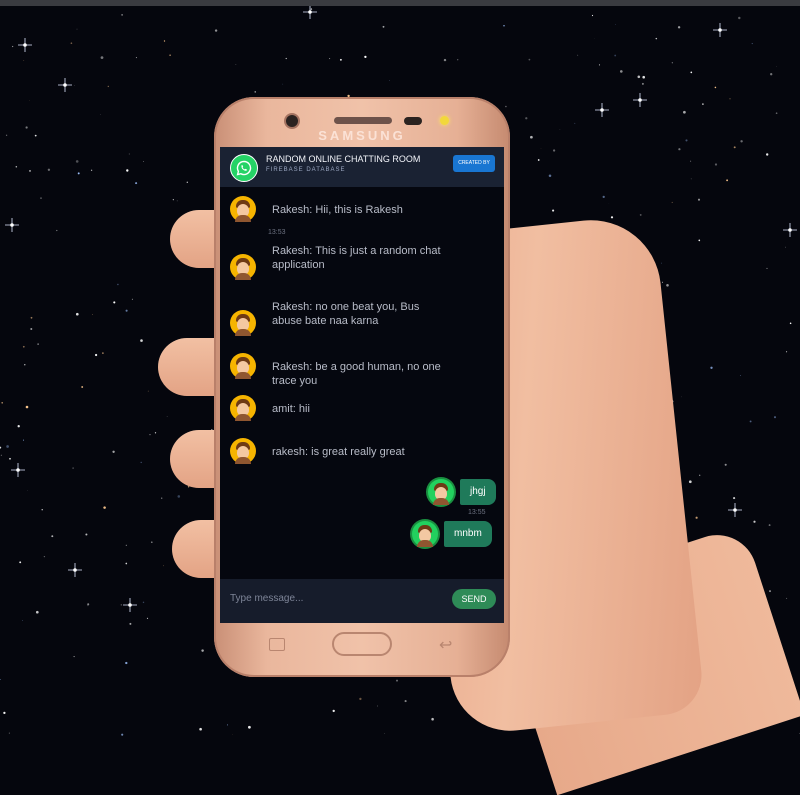 This screenshot has height=795, width=800. What do you see at coordinates (444, 120) in the screenshot?
I see `front-flash-icon` at bounding box center [444, 120].